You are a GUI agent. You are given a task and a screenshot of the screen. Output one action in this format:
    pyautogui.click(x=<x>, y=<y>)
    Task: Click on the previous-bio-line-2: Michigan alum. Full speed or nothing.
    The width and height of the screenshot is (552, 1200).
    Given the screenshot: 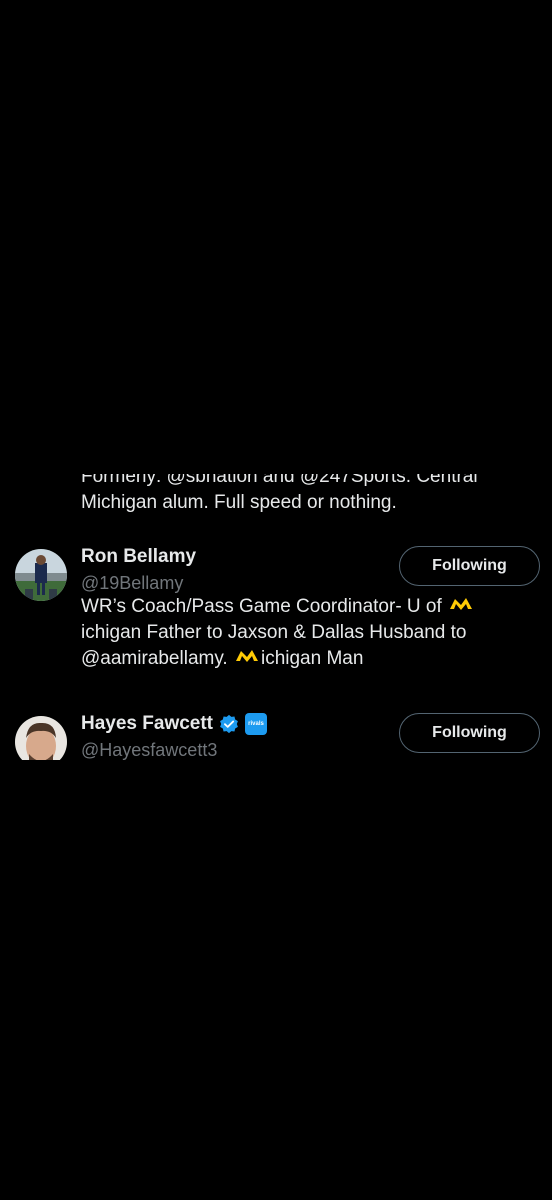 What is the action you would take?
    pyautogui.click(x=239, y=502)
    